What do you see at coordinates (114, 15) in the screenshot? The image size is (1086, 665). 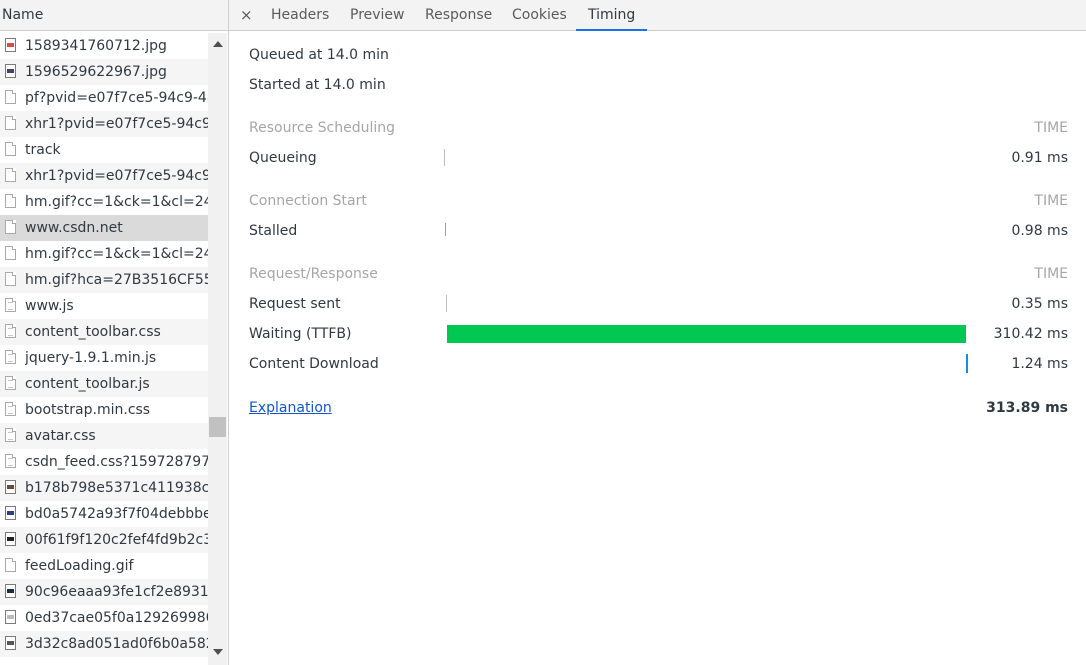 I see `name-column-header: Name` at bounding box center [114, 15].